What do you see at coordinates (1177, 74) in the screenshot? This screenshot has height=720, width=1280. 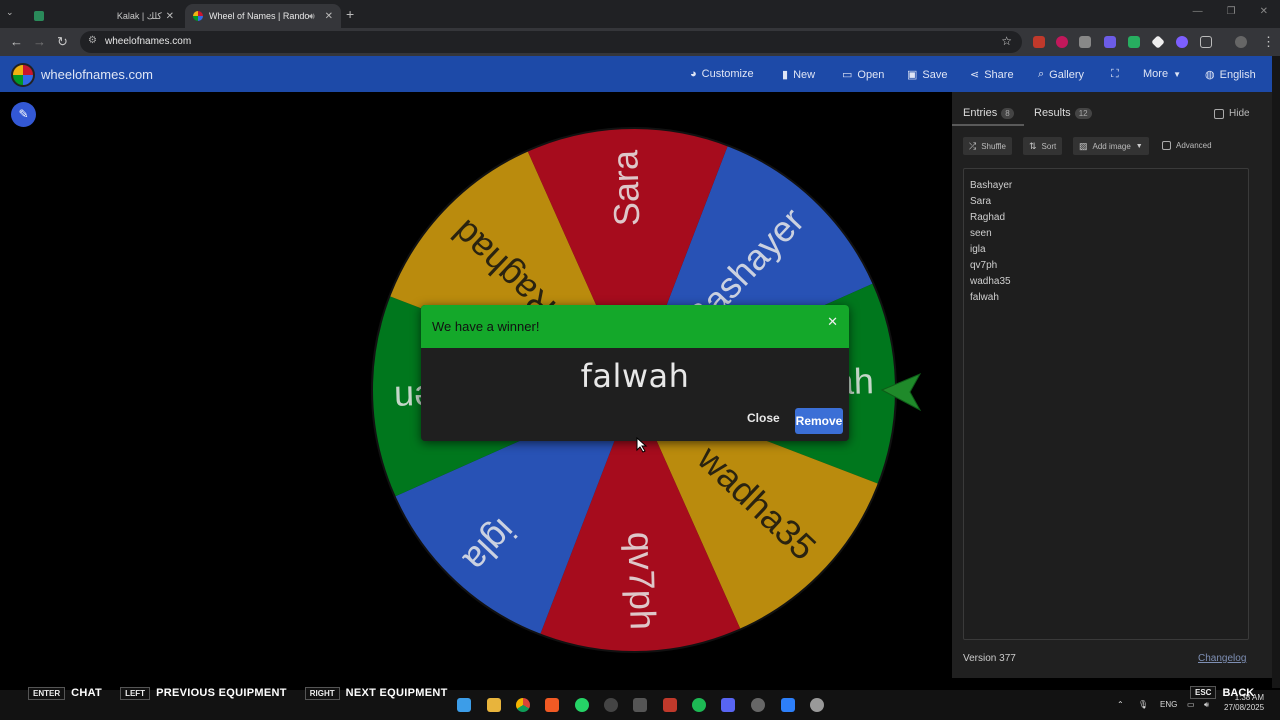 I see `chevron-down-icon: ▼` at bounding box center [1177, 74].